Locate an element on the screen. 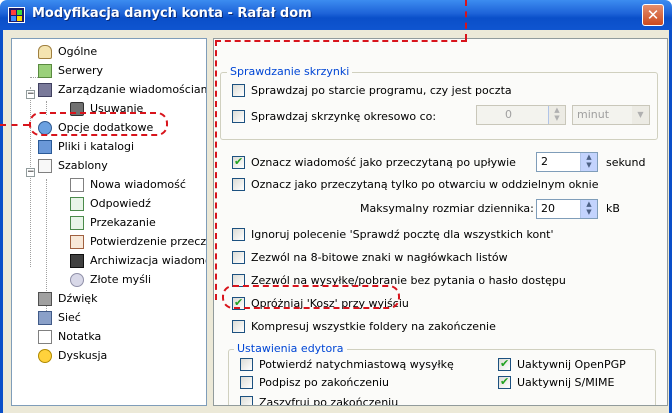  expander-messages: − is located at coordinates (30, 94).